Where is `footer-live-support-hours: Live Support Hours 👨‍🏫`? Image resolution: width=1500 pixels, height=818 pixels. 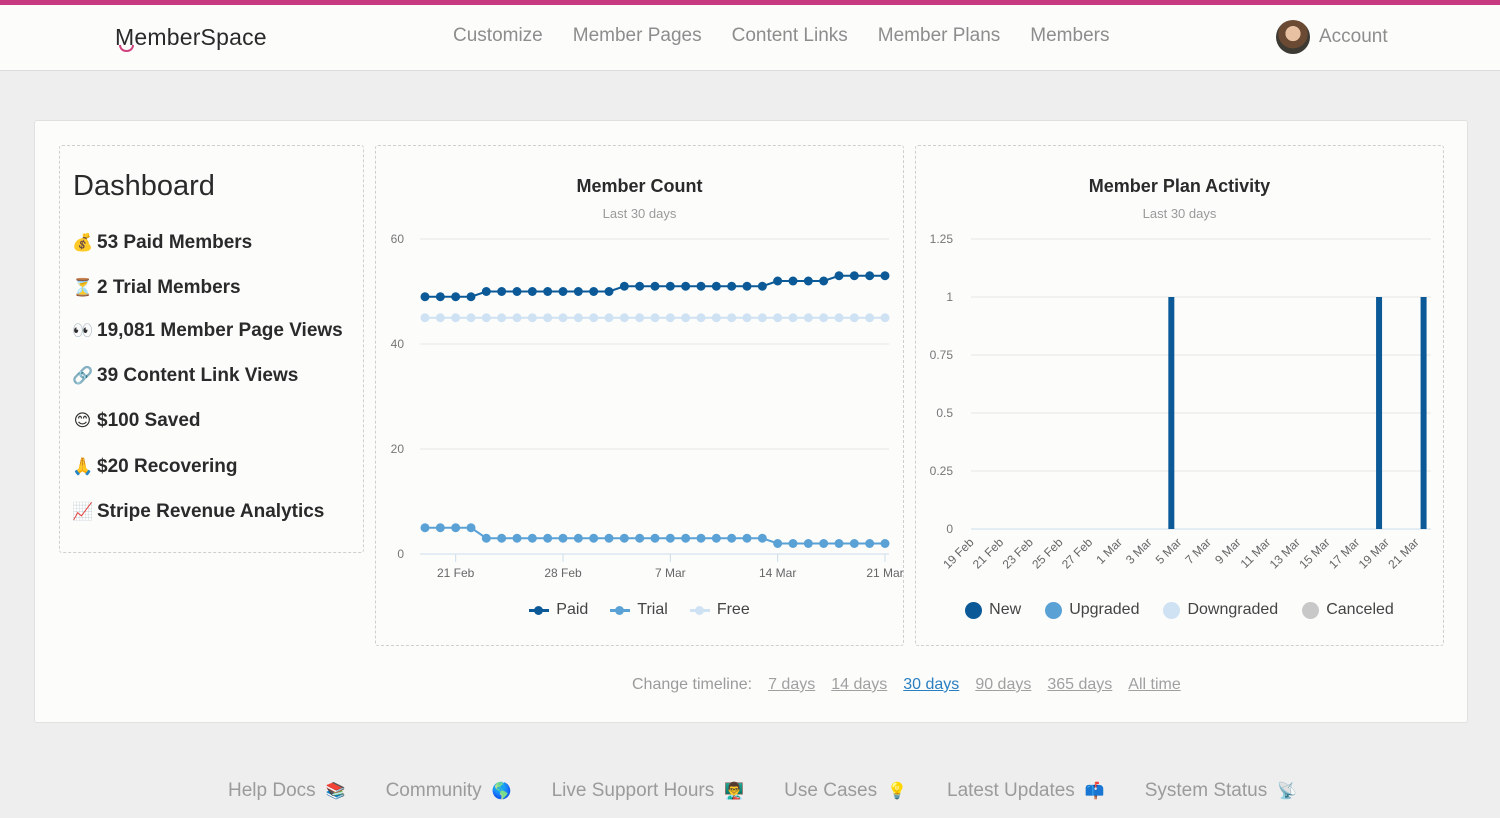 footer-live-support-hours: Live Support Hours 👨‍🏫 is located at coordinates (648, 791).